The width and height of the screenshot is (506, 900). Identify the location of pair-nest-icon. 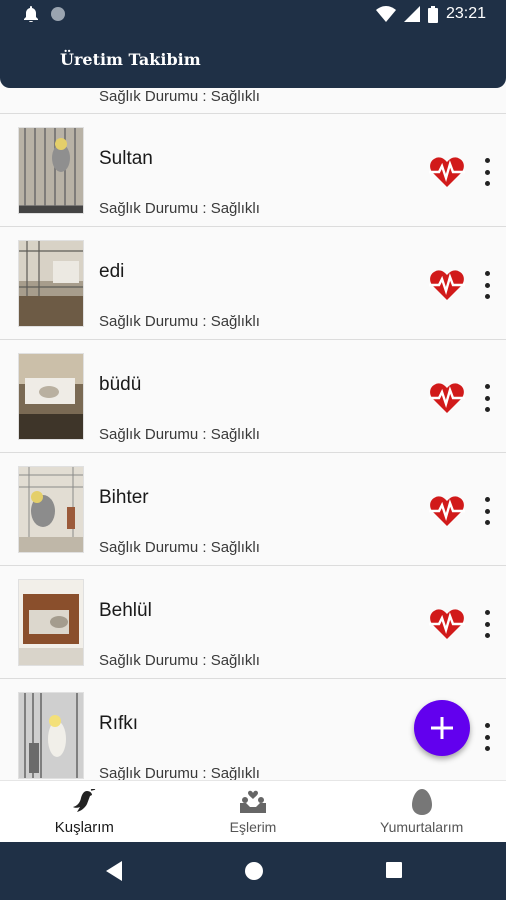
(253, 801).